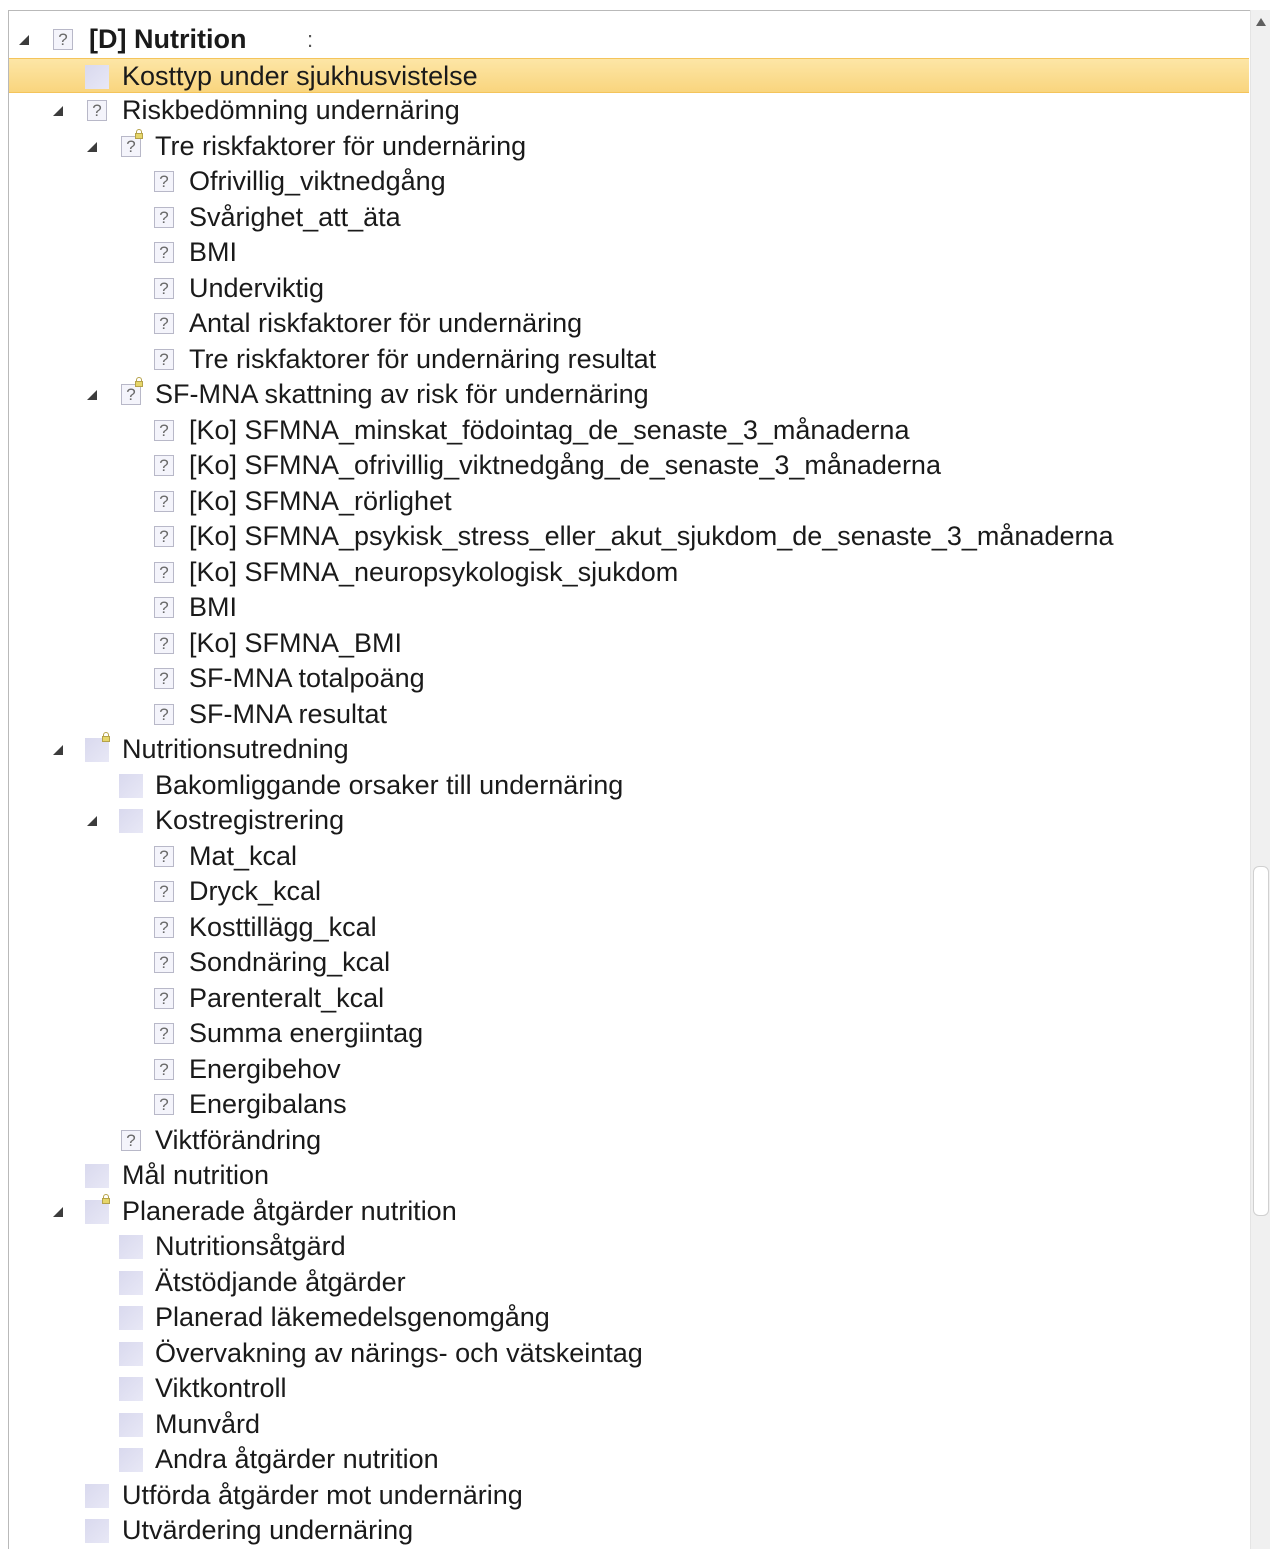  I want to click on tree-node-leaf: ? Viktförändring, so click(629, 1141).